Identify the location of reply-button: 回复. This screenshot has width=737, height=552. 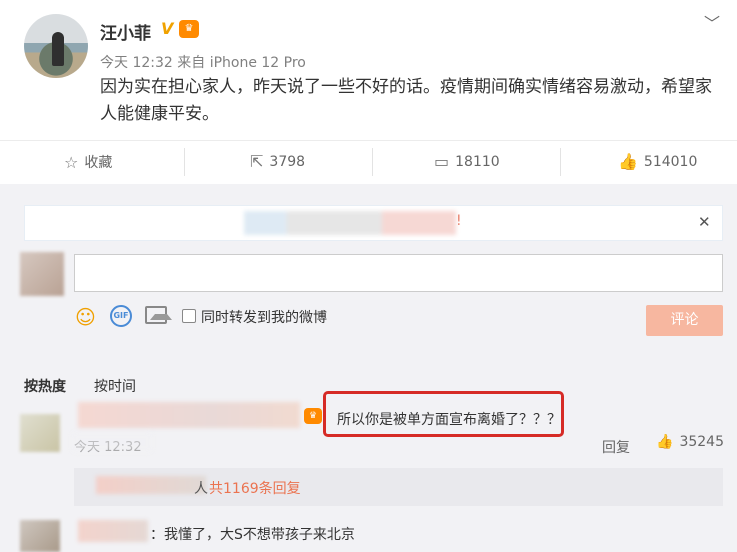
(616, 447).